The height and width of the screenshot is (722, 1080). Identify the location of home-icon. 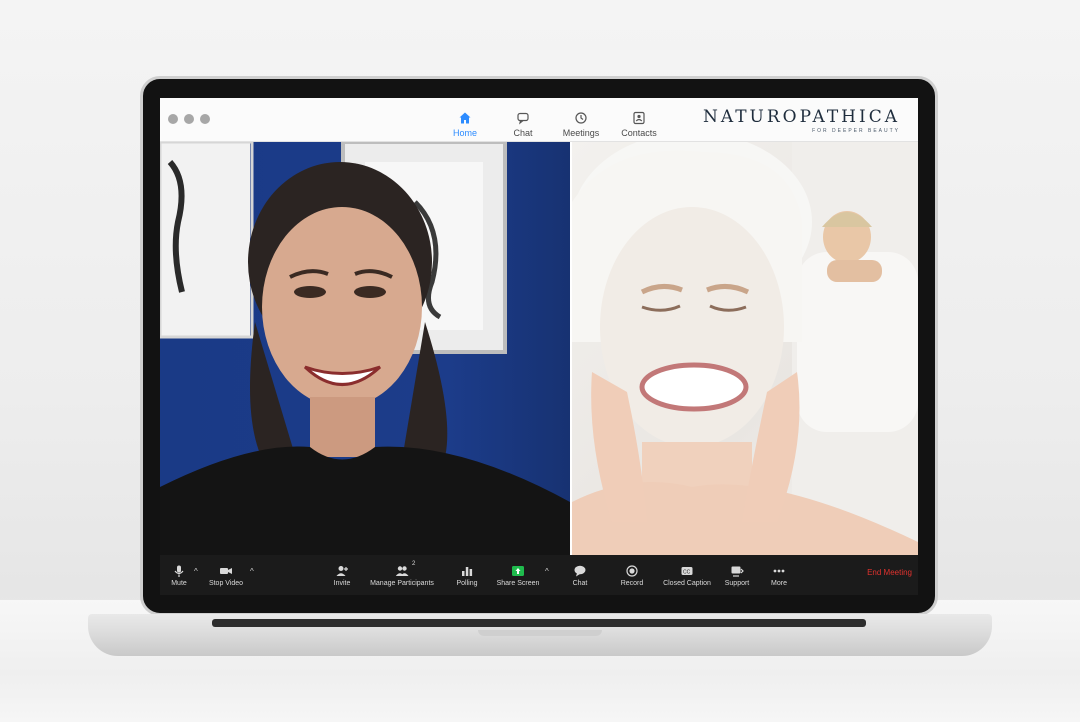
(465, 118).